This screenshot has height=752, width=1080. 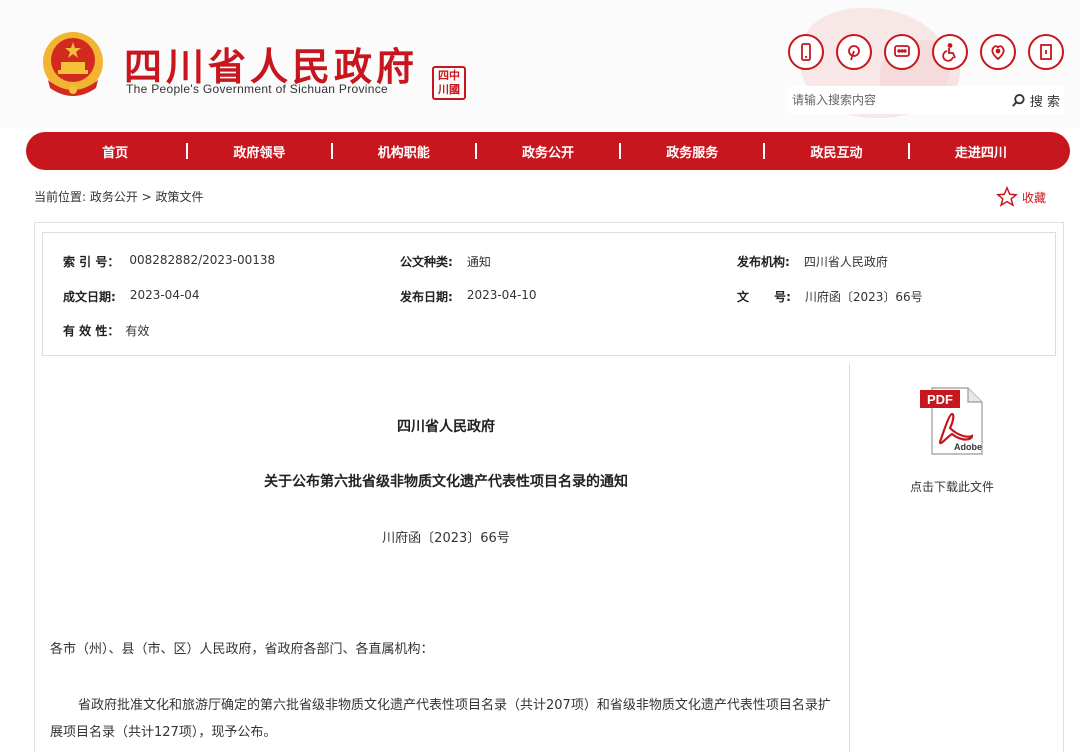 I want to click on weibo-icon, so click(x=854, y=52).